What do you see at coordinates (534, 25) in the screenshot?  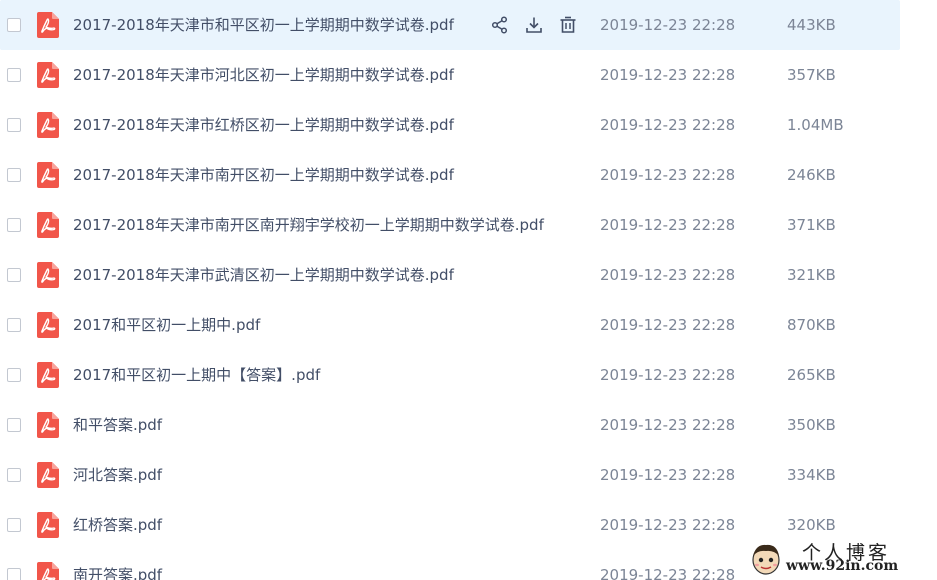 I see `download-icon` at bounding box center [534, 25].